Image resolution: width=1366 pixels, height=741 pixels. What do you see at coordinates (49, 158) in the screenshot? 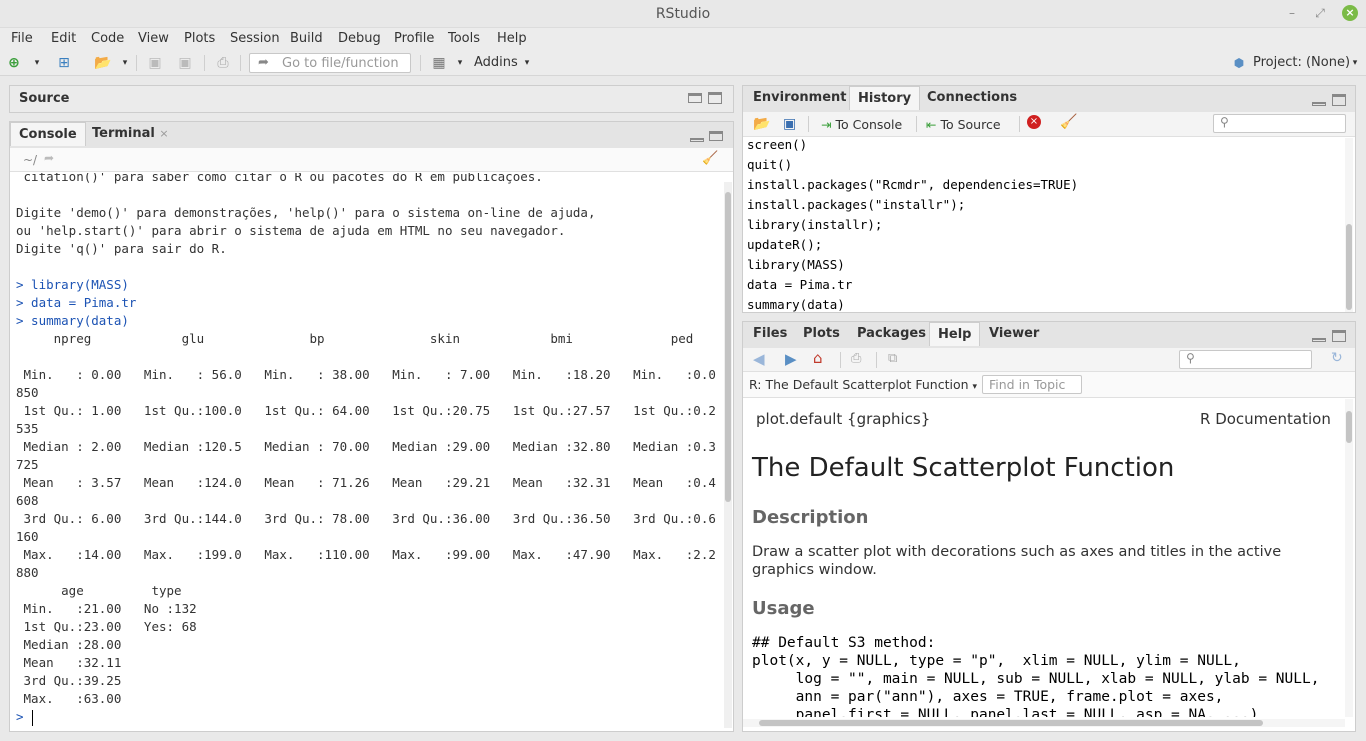
I see `goto-dir-icon: ➦` at bounding box center [49, 158].